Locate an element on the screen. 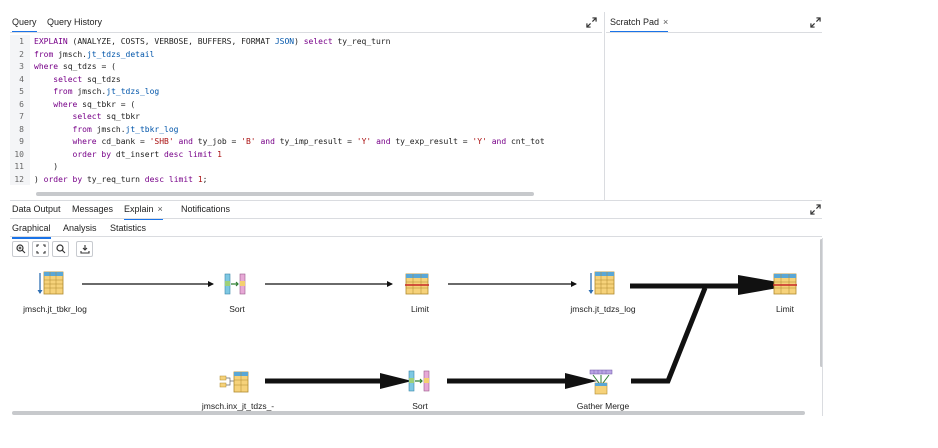 The height and width of the screenshot is (448, 938). gather-merge-icon is located at coordinates (601, 382).